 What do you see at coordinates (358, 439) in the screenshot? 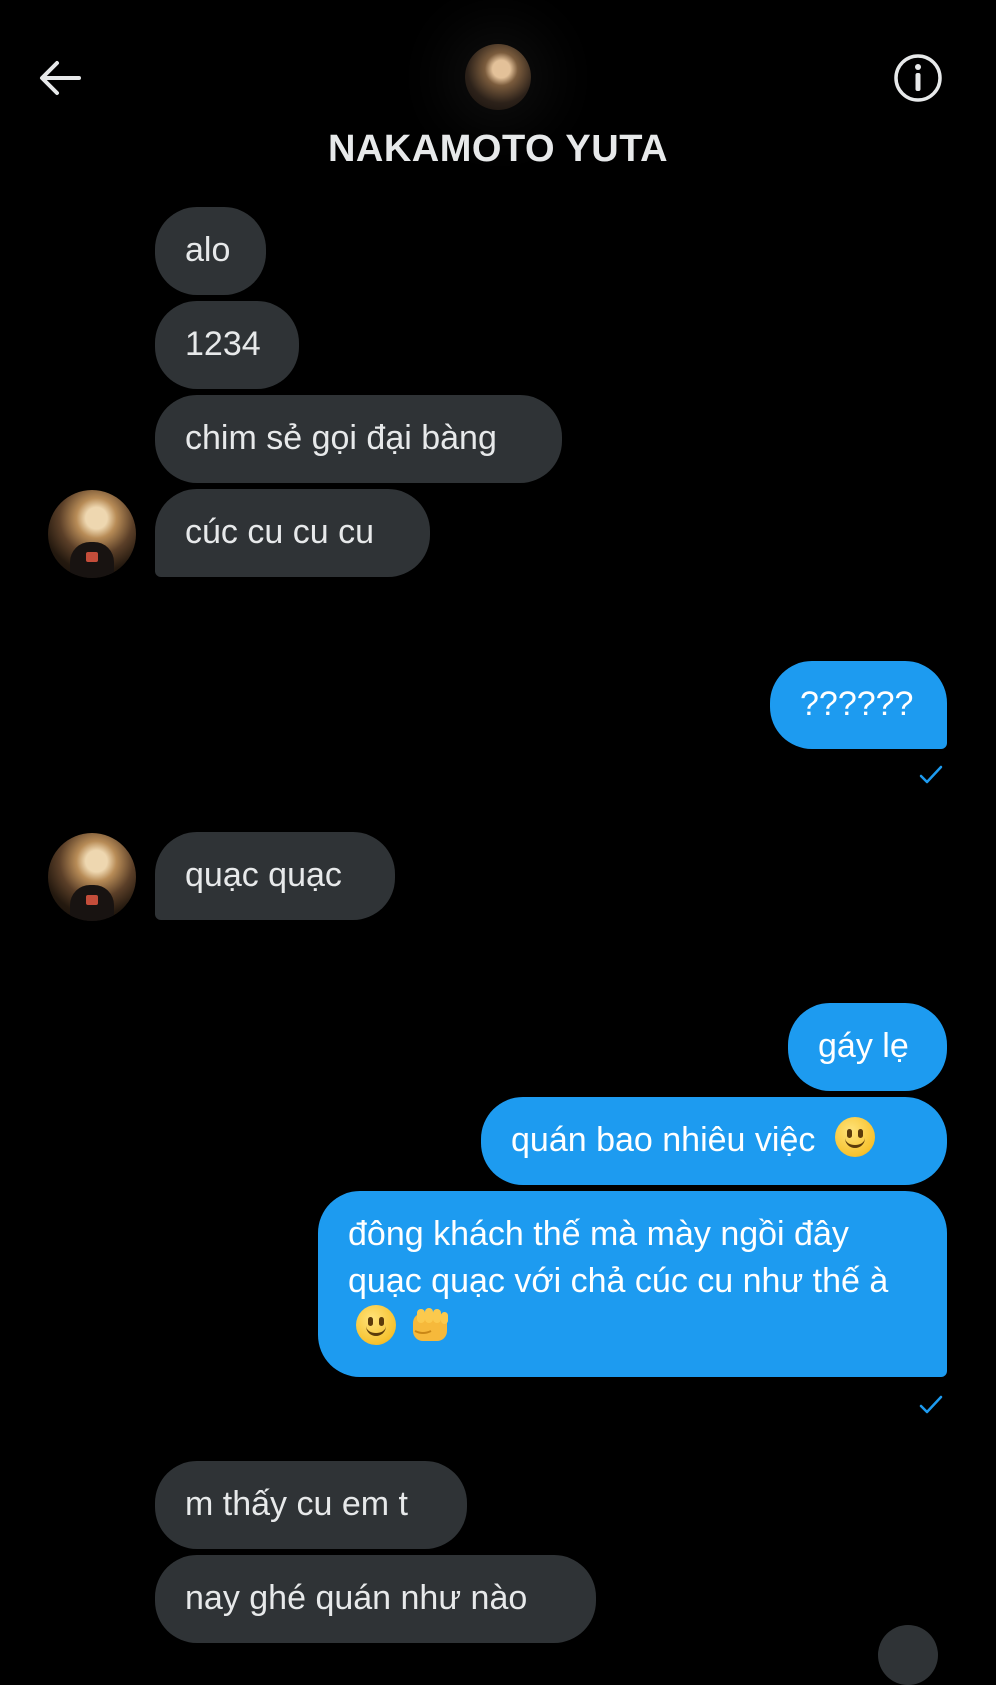
I see `message-bubble-incoming: chim sẻ gọi đại bàng` at bounding box center [358, 439].